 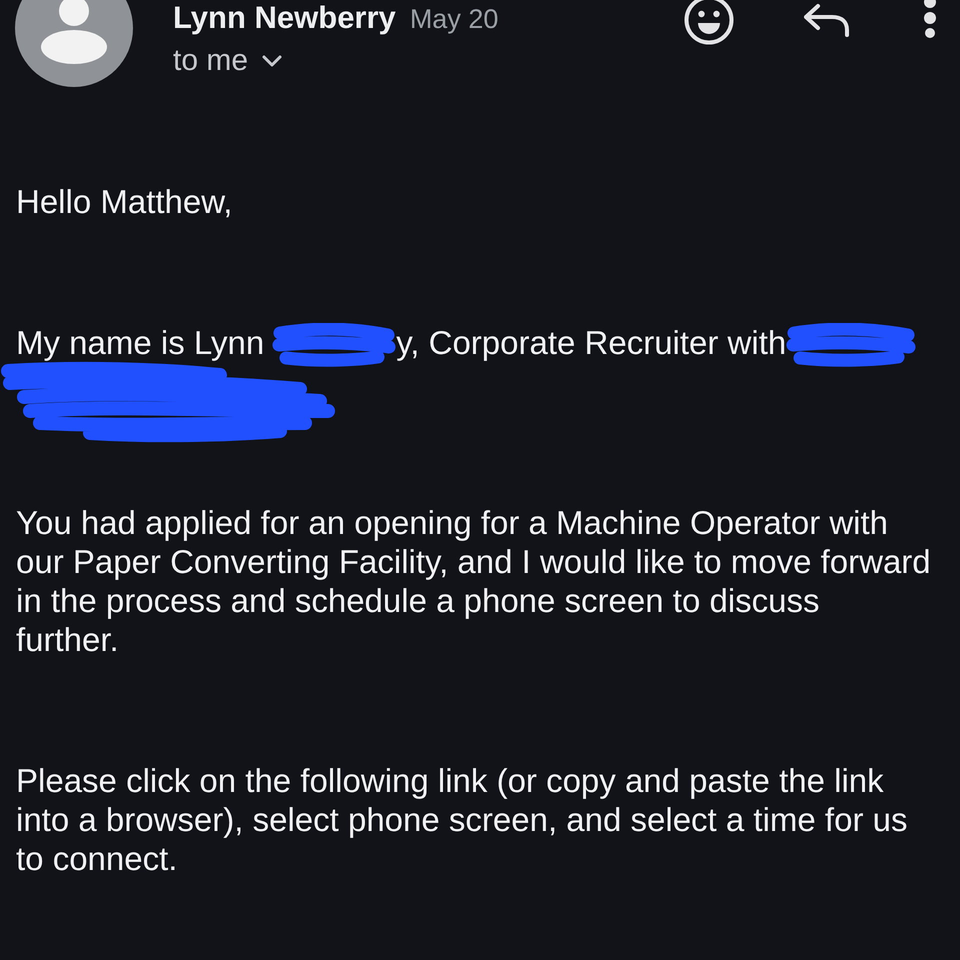 What do you see at coordinates (272, 61) in the screenshot?
I see `chevron-down-icon` at bounding box center [272, 61].